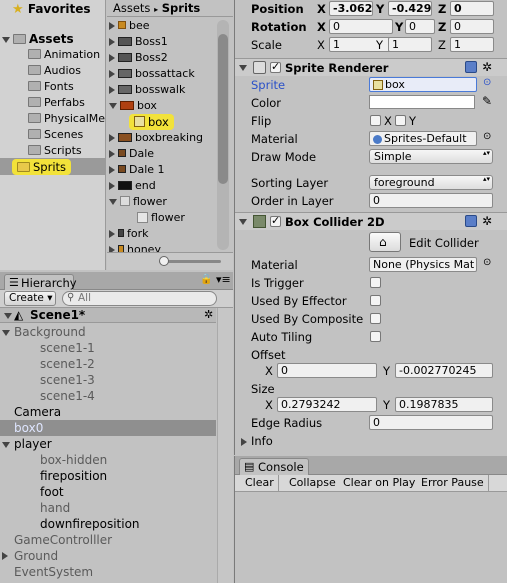  I want to click on draw-mode-dropdown: Simple, so click(431, 156).